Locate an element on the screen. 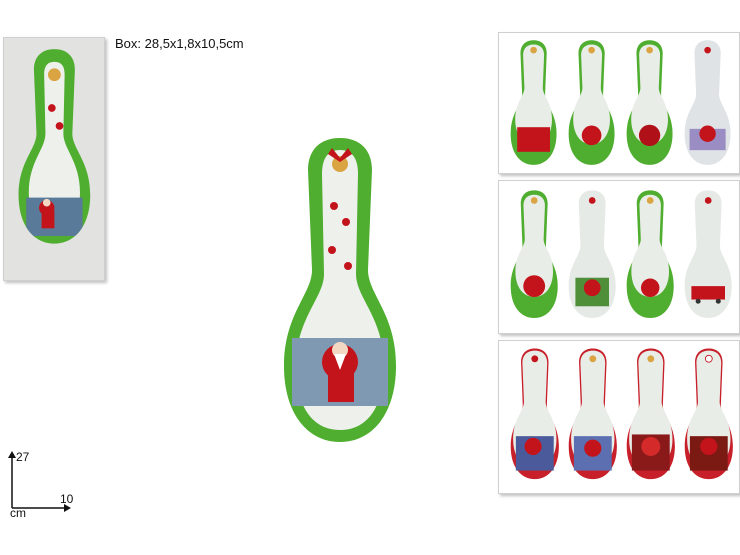 Image resolution: width=740 pixels, height=555 pixels. variant-grid-2-image is located at coordinates (621, 254).